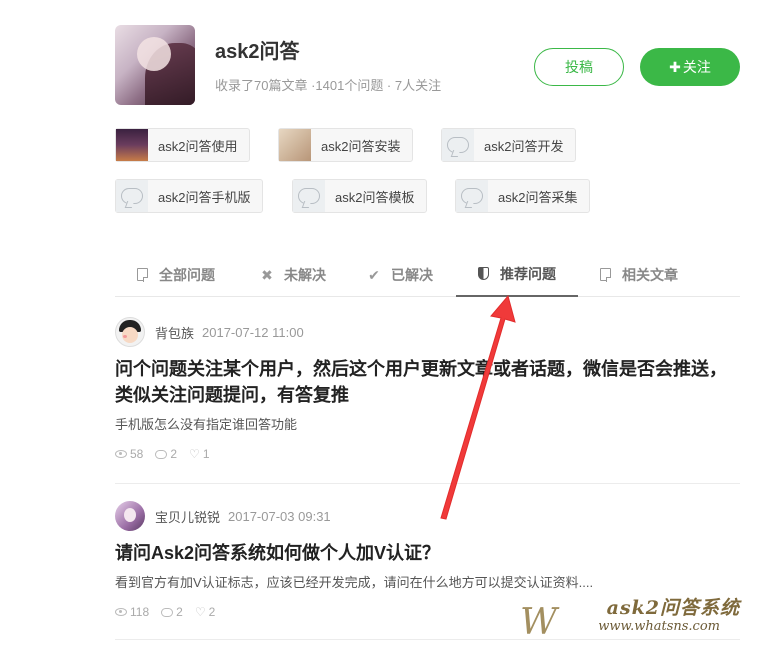 This screenshot has width=762, height=665. What do you see at coordinates (421, 369) in the screenshot?
I see `question-title-line: 问个问题关注某个用户，然后这个用户更新文章或者话题，微信是否会推送，` at bounding box center [421, 369].